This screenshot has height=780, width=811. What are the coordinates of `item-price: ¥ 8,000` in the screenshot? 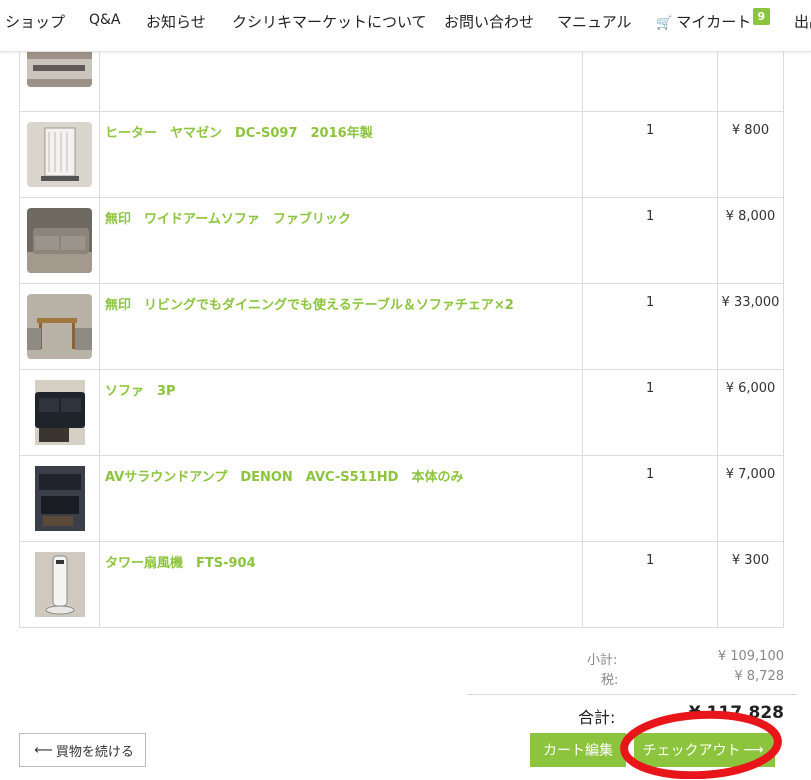 It's located at (750, 240).